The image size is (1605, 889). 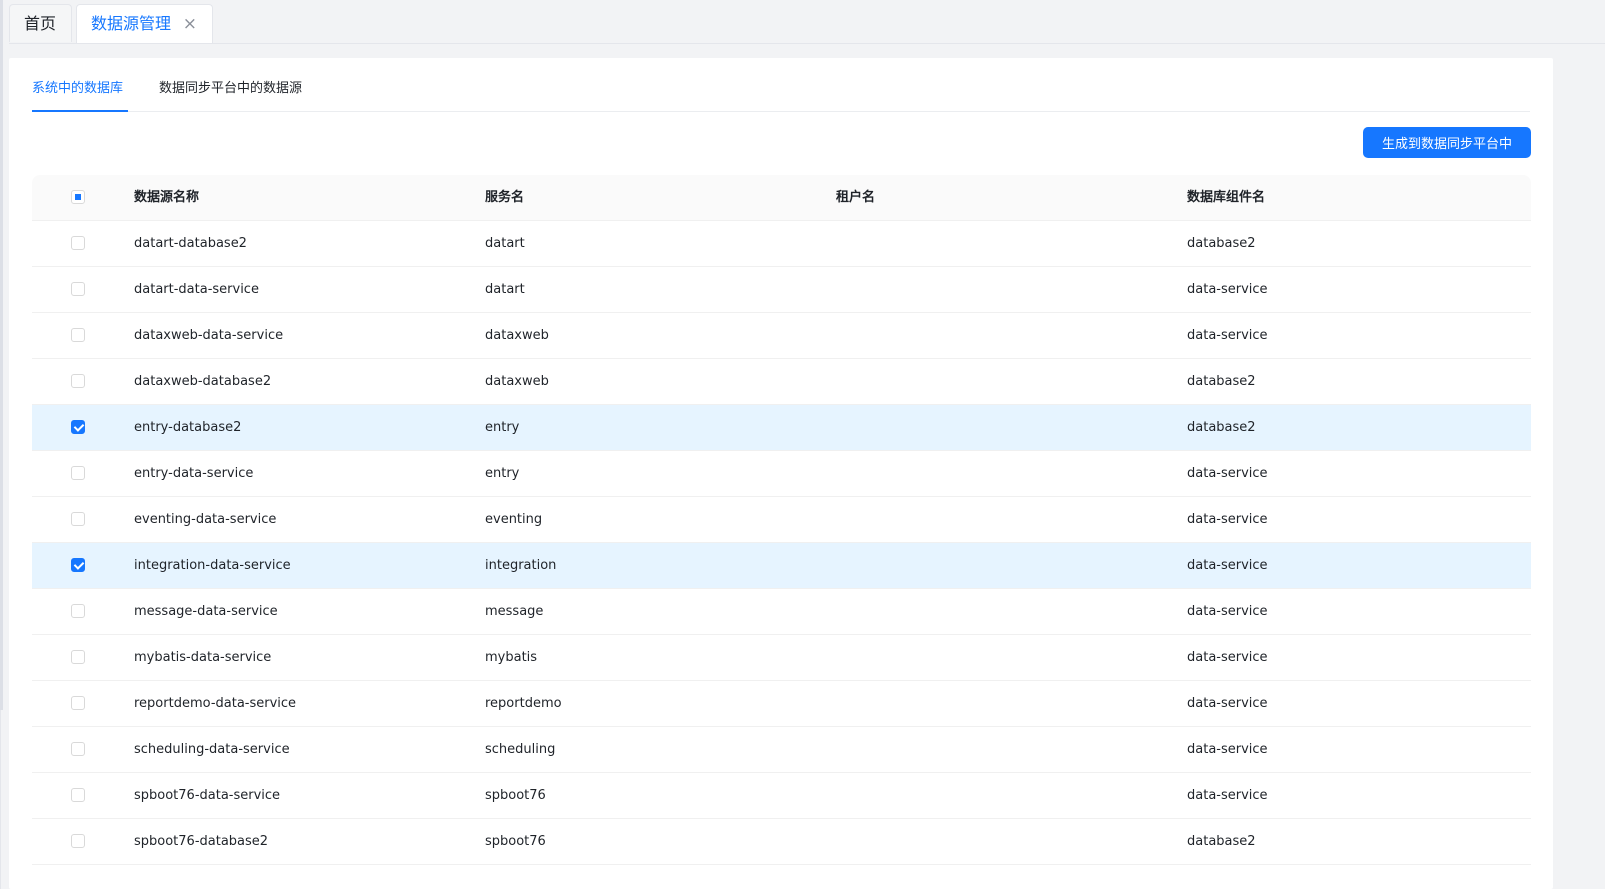 I want to click on cell-datasource-name: reportdemo-data-service, so click(x=215, y=703).